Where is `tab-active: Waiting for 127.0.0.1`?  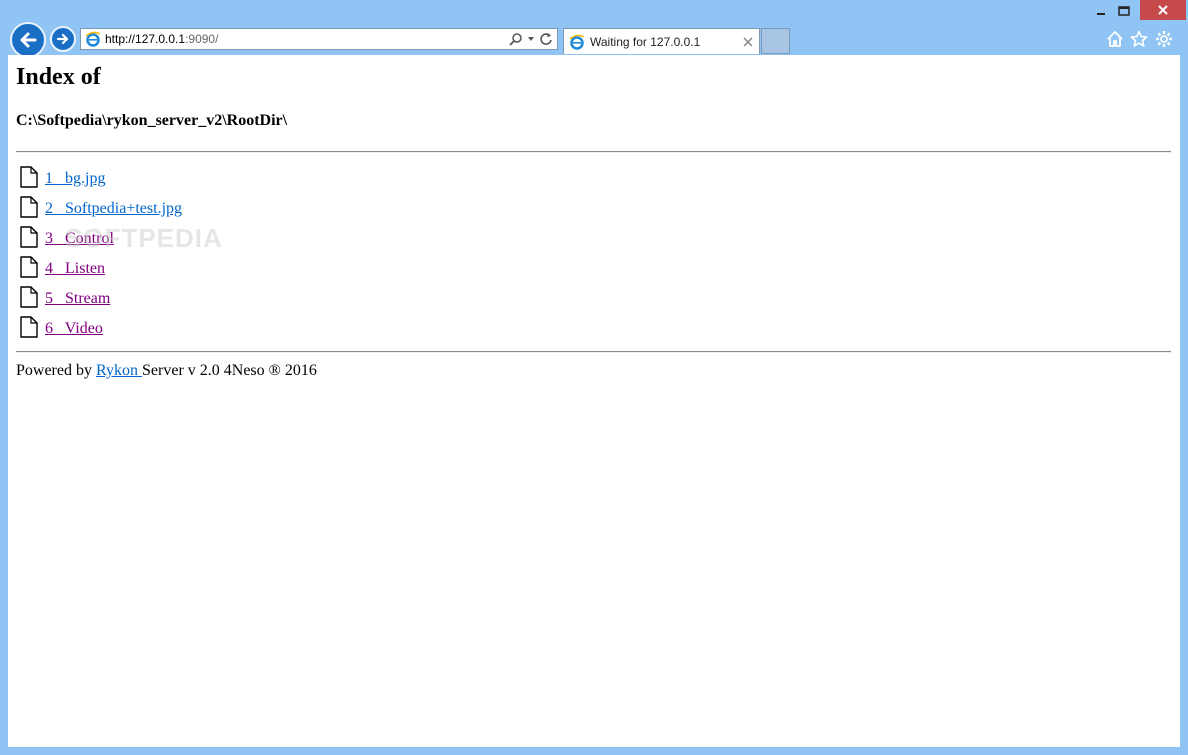
tab-active: Waiting for 127.0.0.1 is located at coordinates (661, 41).